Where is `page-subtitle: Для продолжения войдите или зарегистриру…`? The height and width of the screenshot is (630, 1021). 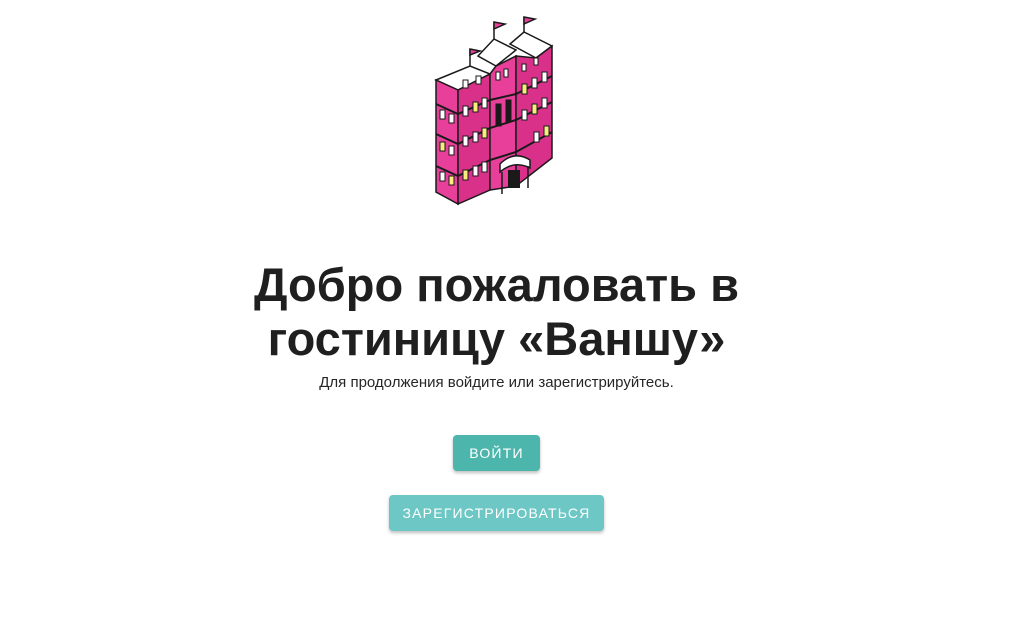
page-subtitle: Для продолжения войдите или зарегистриру… is located at coordinates (496, 382).